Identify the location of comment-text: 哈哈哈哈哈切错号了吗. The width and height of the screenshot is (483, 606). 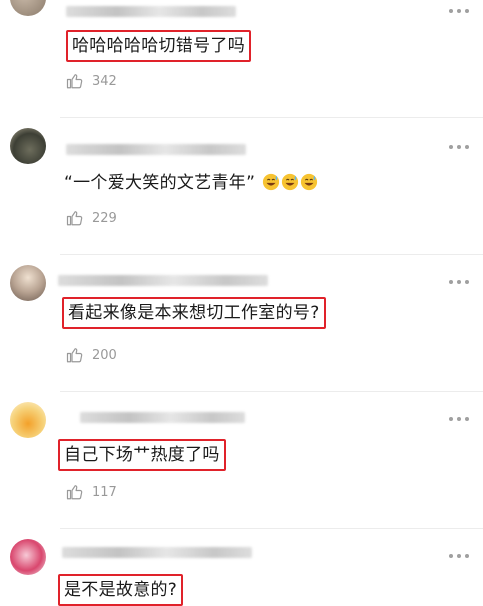
(158, 46).